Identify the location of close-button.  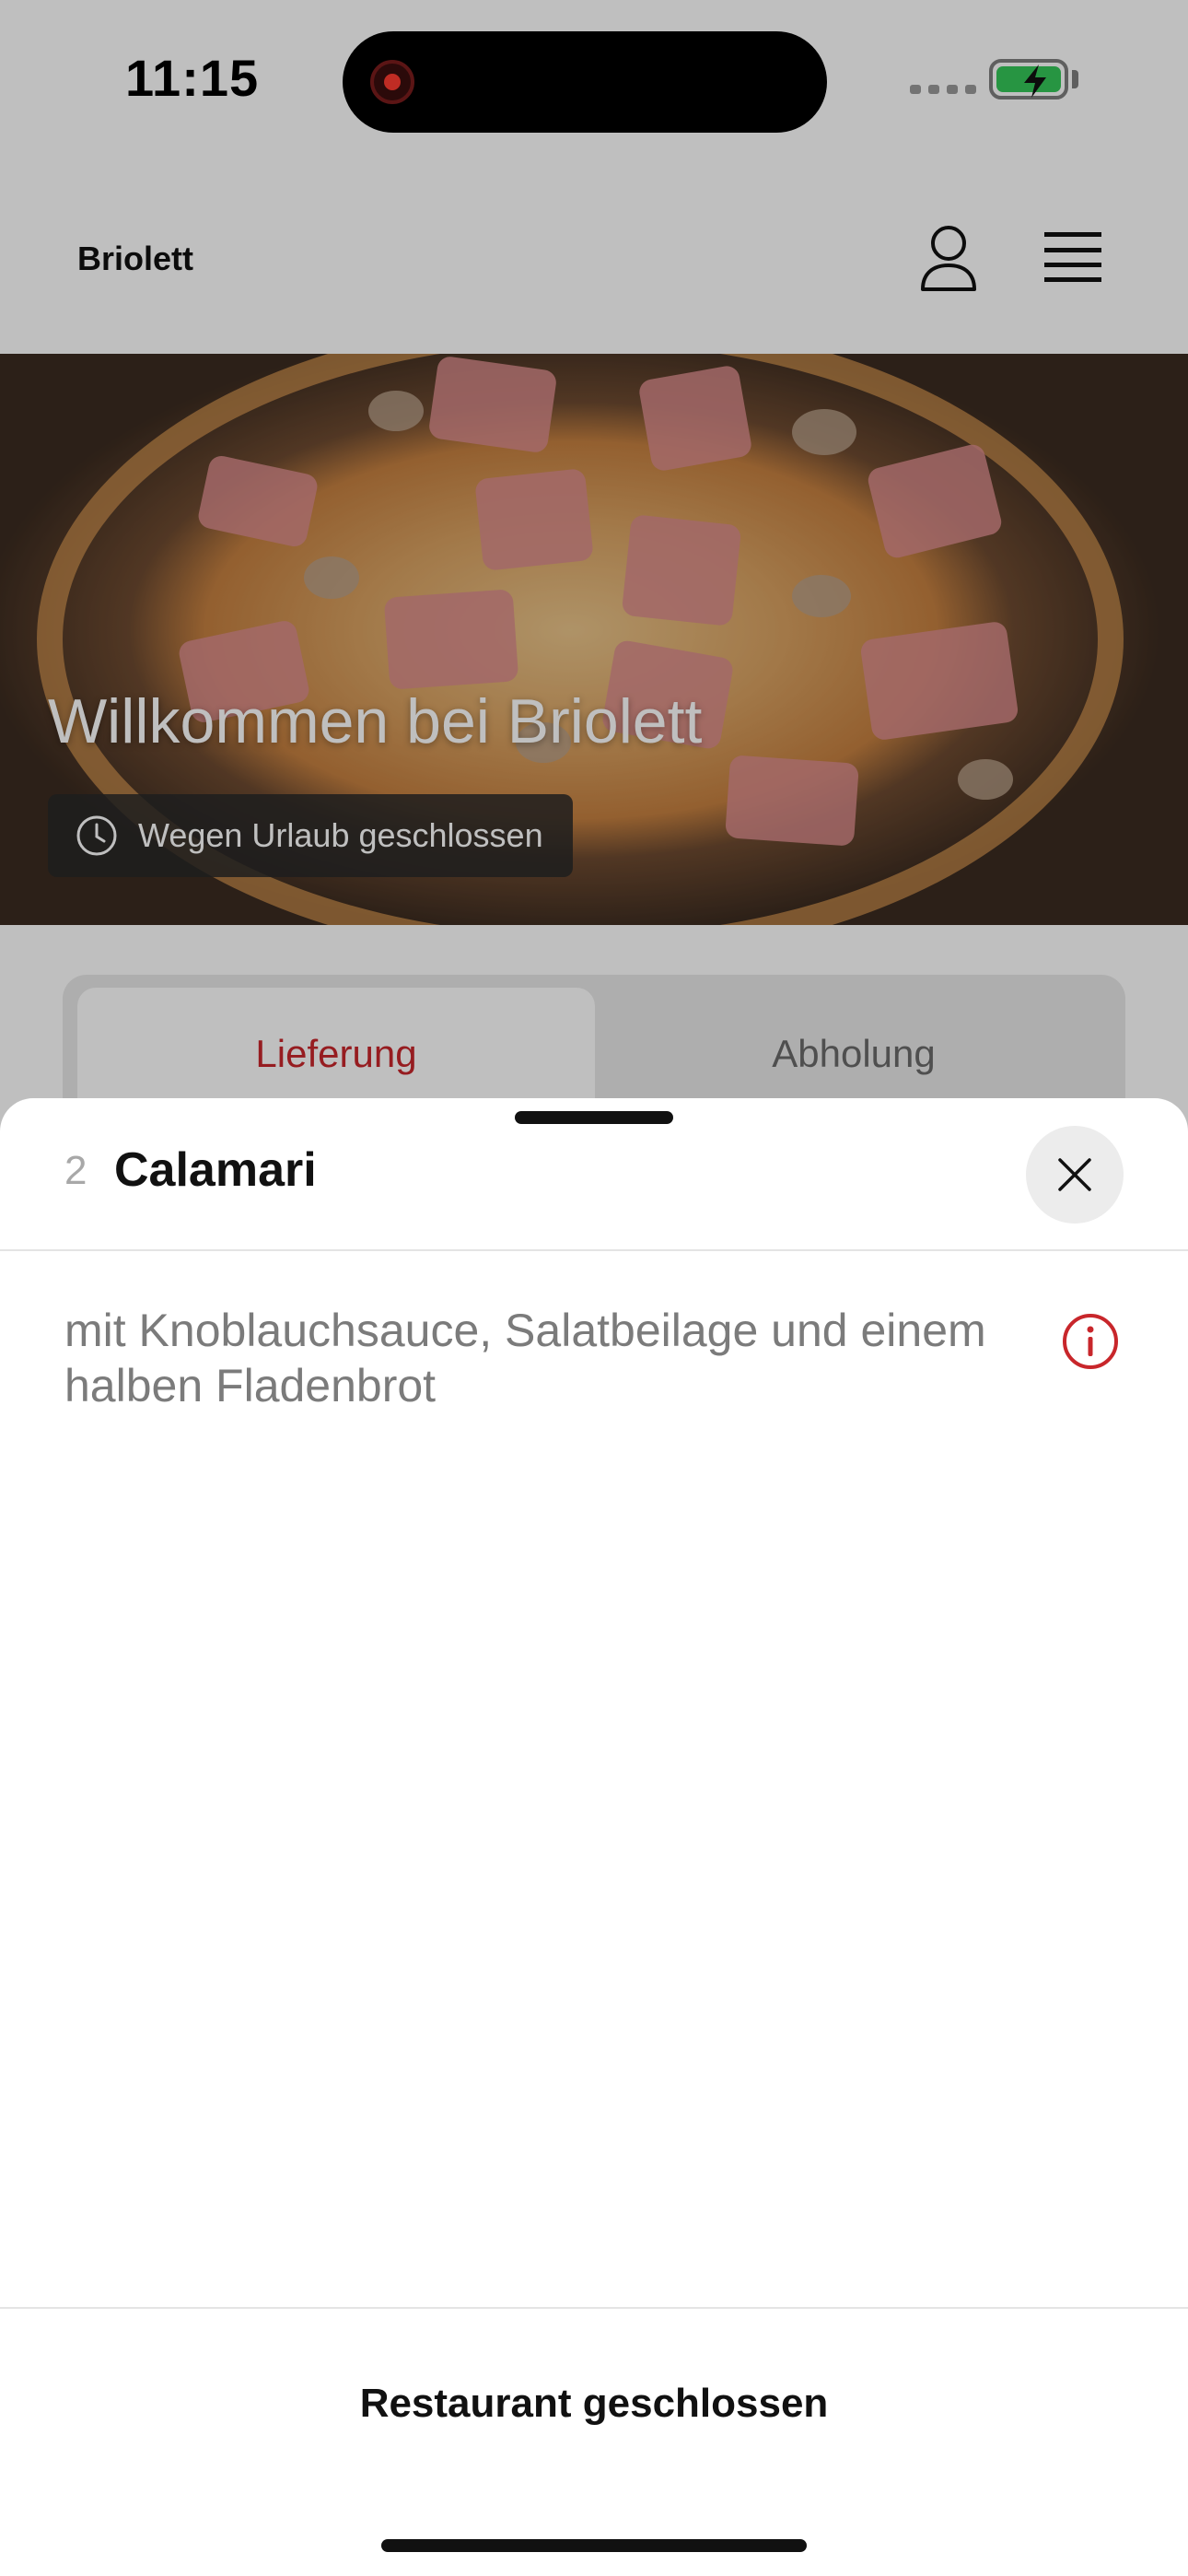
(1075, 1175).